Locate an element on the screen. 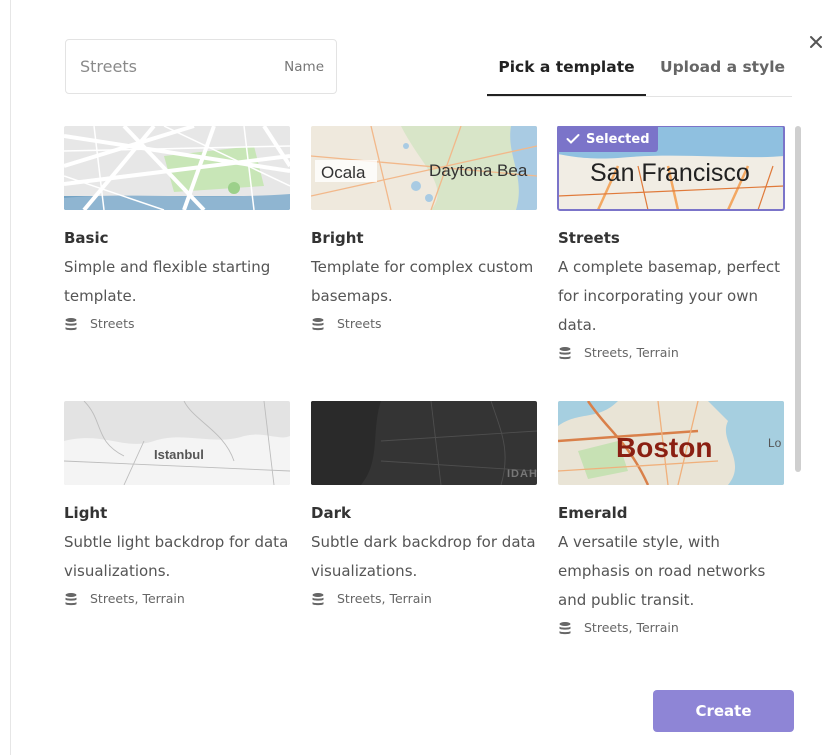  template-description: Template for complex custom basemaps. is located at coordinates (422, 281).